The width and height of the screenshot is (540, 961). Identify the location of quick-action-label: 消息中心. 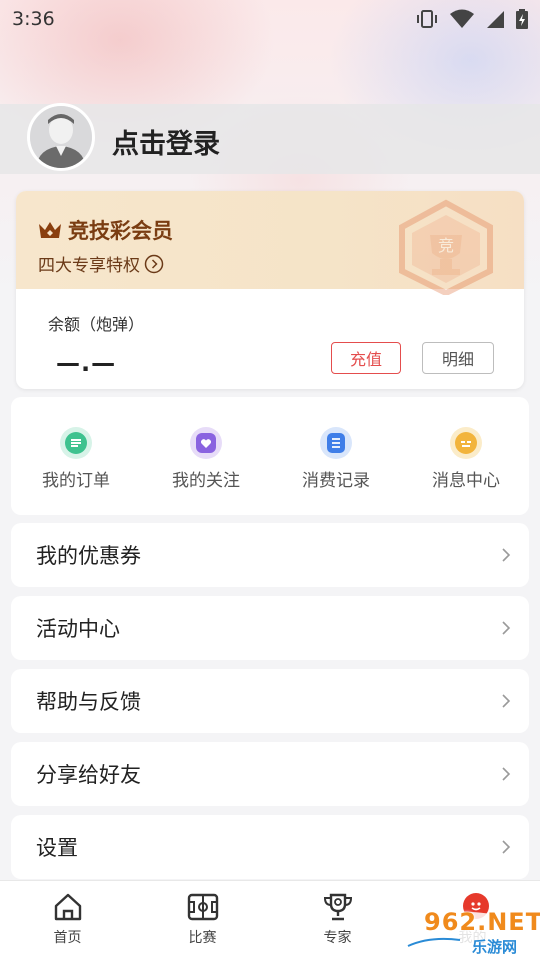
(466, 481).